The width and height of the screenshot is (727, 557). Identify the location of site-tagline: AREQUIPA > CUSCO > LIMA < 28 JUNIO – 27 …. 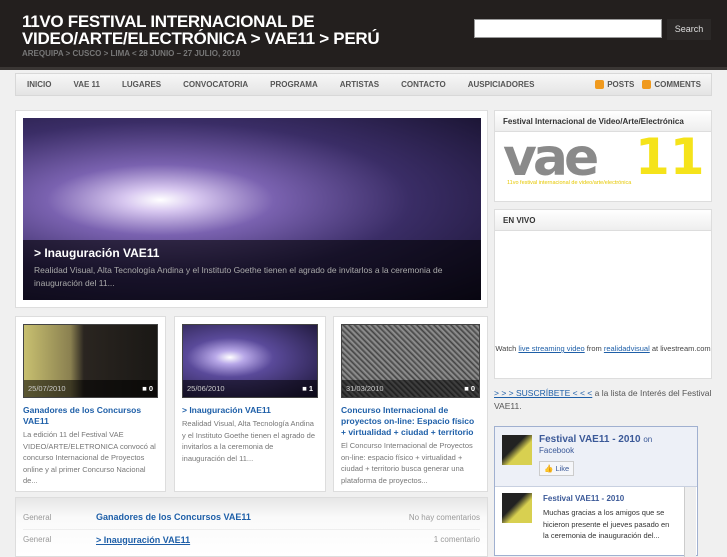
(131, 53).